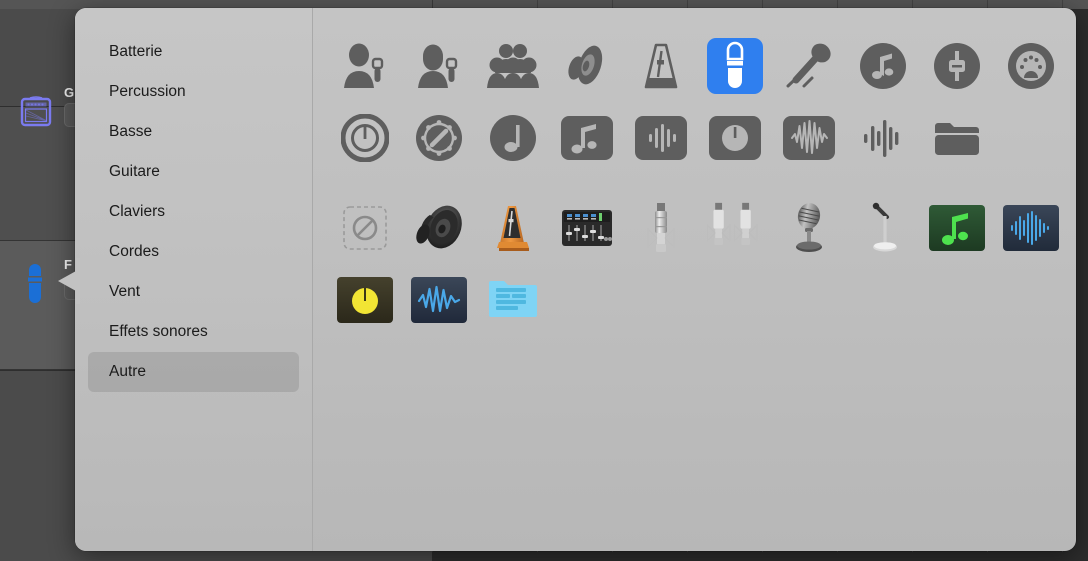  What do you see at coordinates (193, 292) in the screenshot?
I see `sidebar-item-vent: Vent` at bounding box center [193, 292].